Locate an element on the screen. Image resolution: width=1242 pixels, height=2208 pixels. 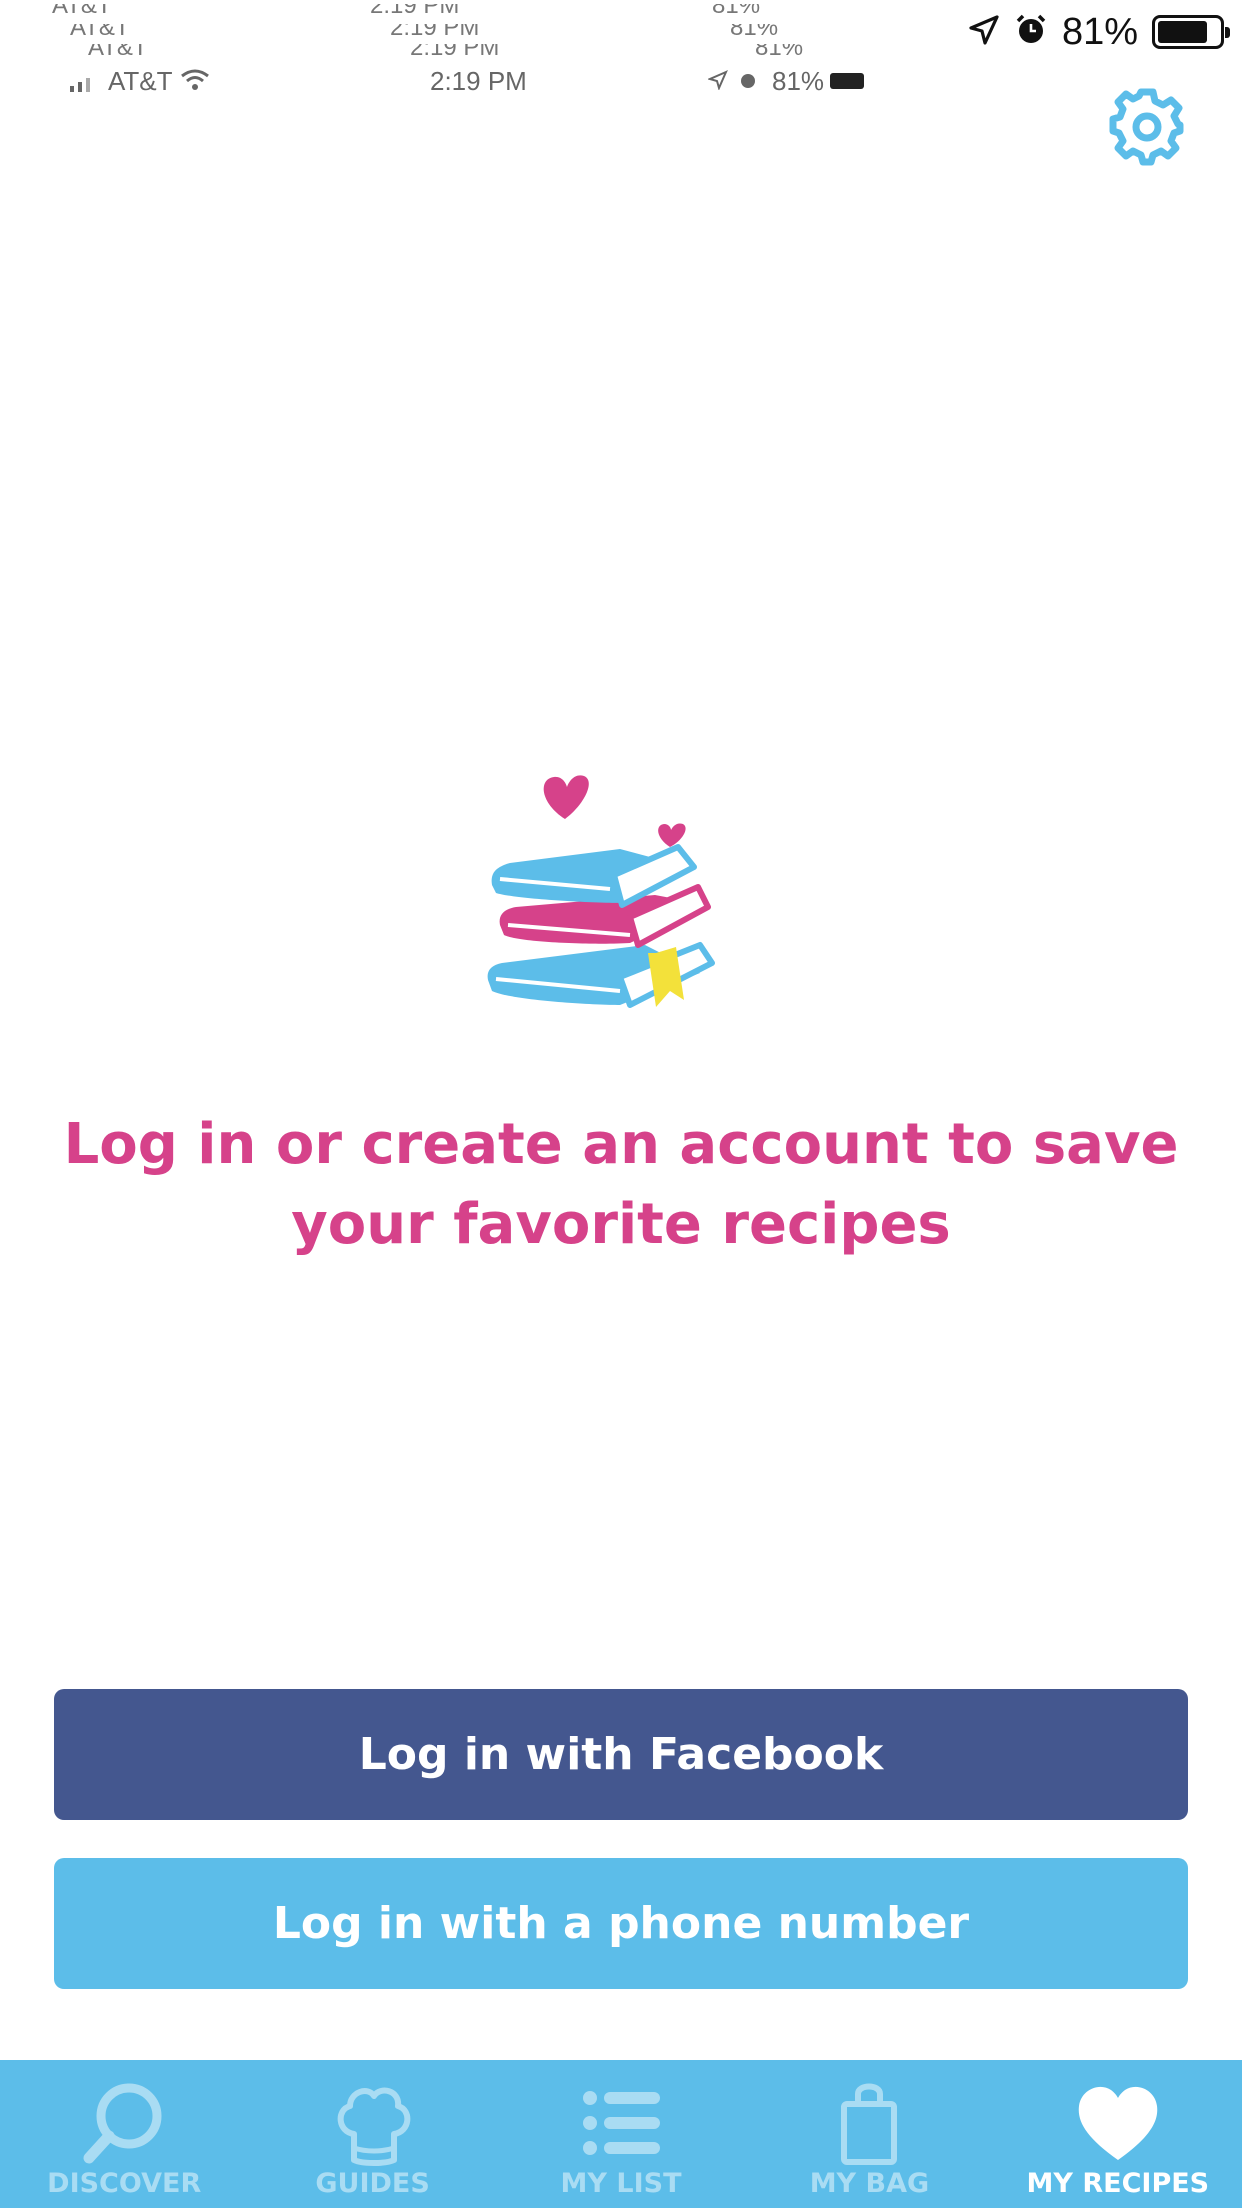
tab-discover: DISCOVER is located at coordinates (124, 2134).